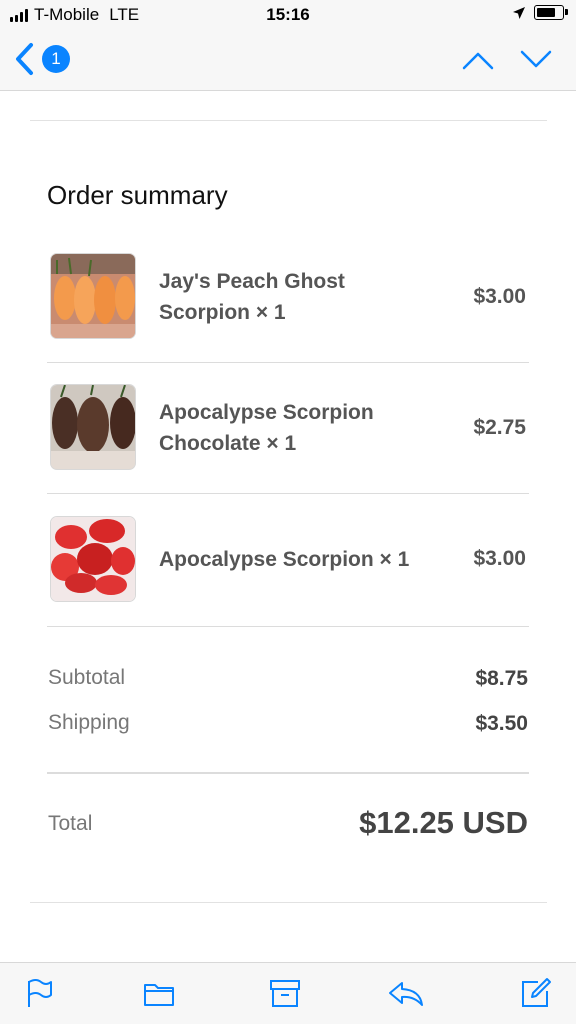 This screenshot has height=1024, width=576. I want to click on shipping-value: $3.50, so click(501, 723).